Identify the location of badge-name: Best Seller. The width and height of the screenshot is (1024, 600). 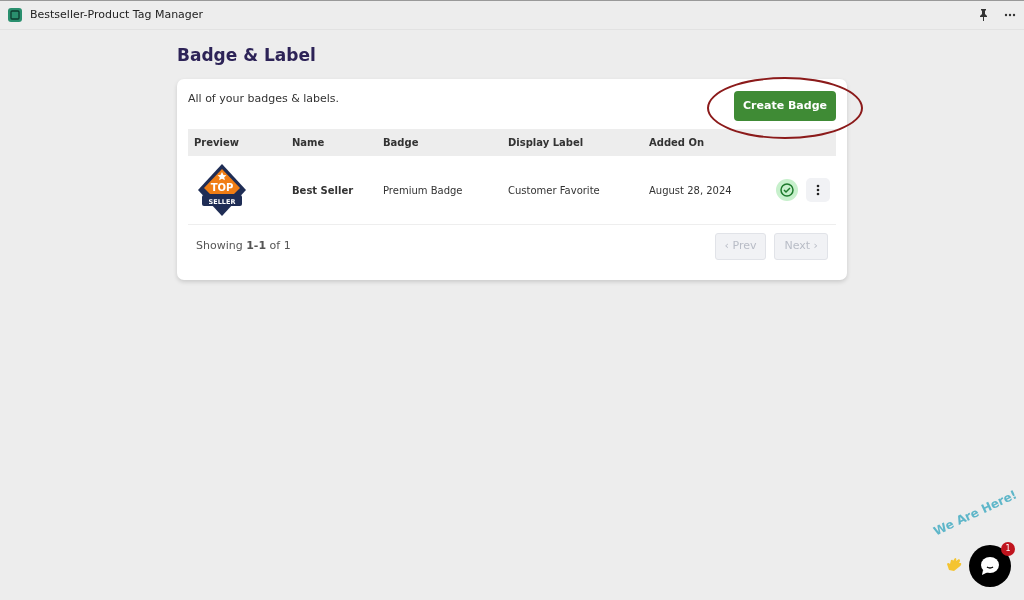
(323, 190).